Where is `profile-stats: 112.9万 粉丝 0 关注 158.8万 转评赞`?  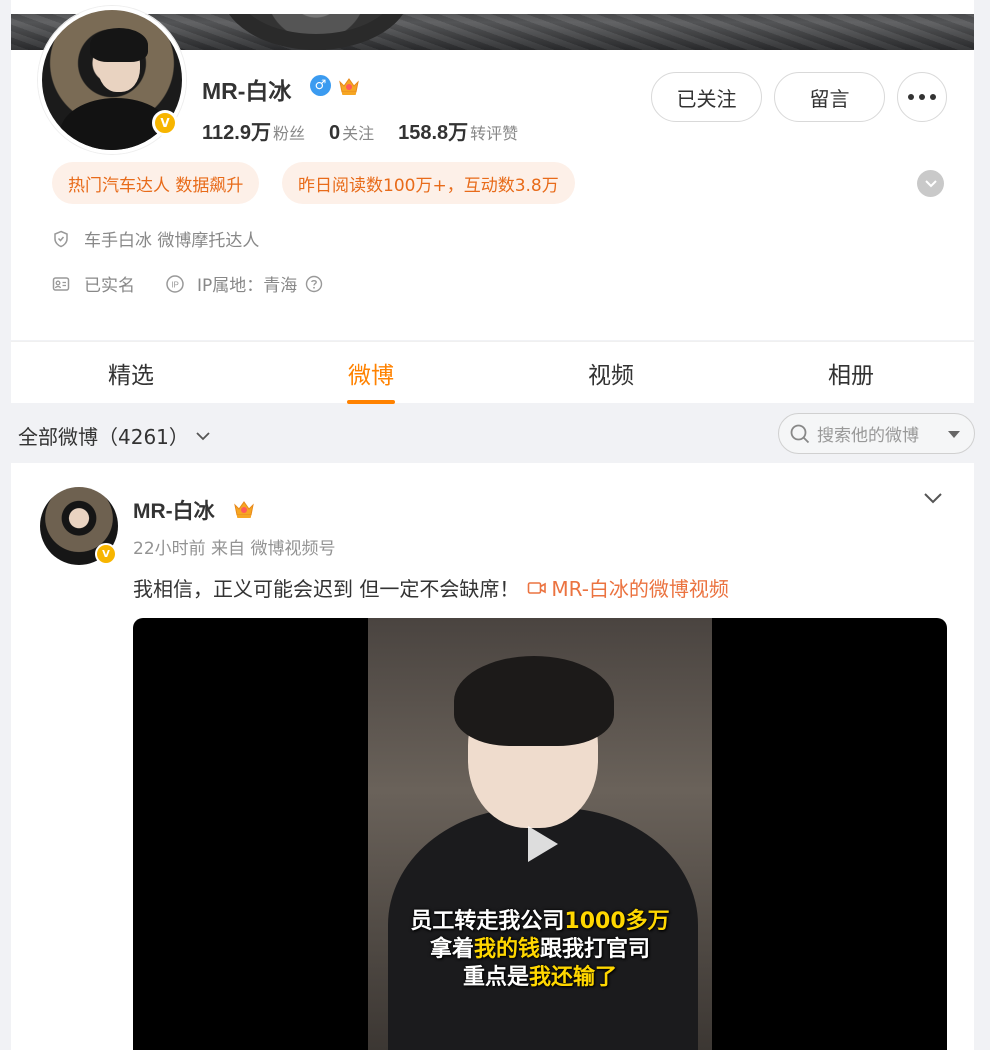
profile-stats: 112.9万 粉丝 0 关注 158.8万 转评赞 is located at coordinates (372, 130).